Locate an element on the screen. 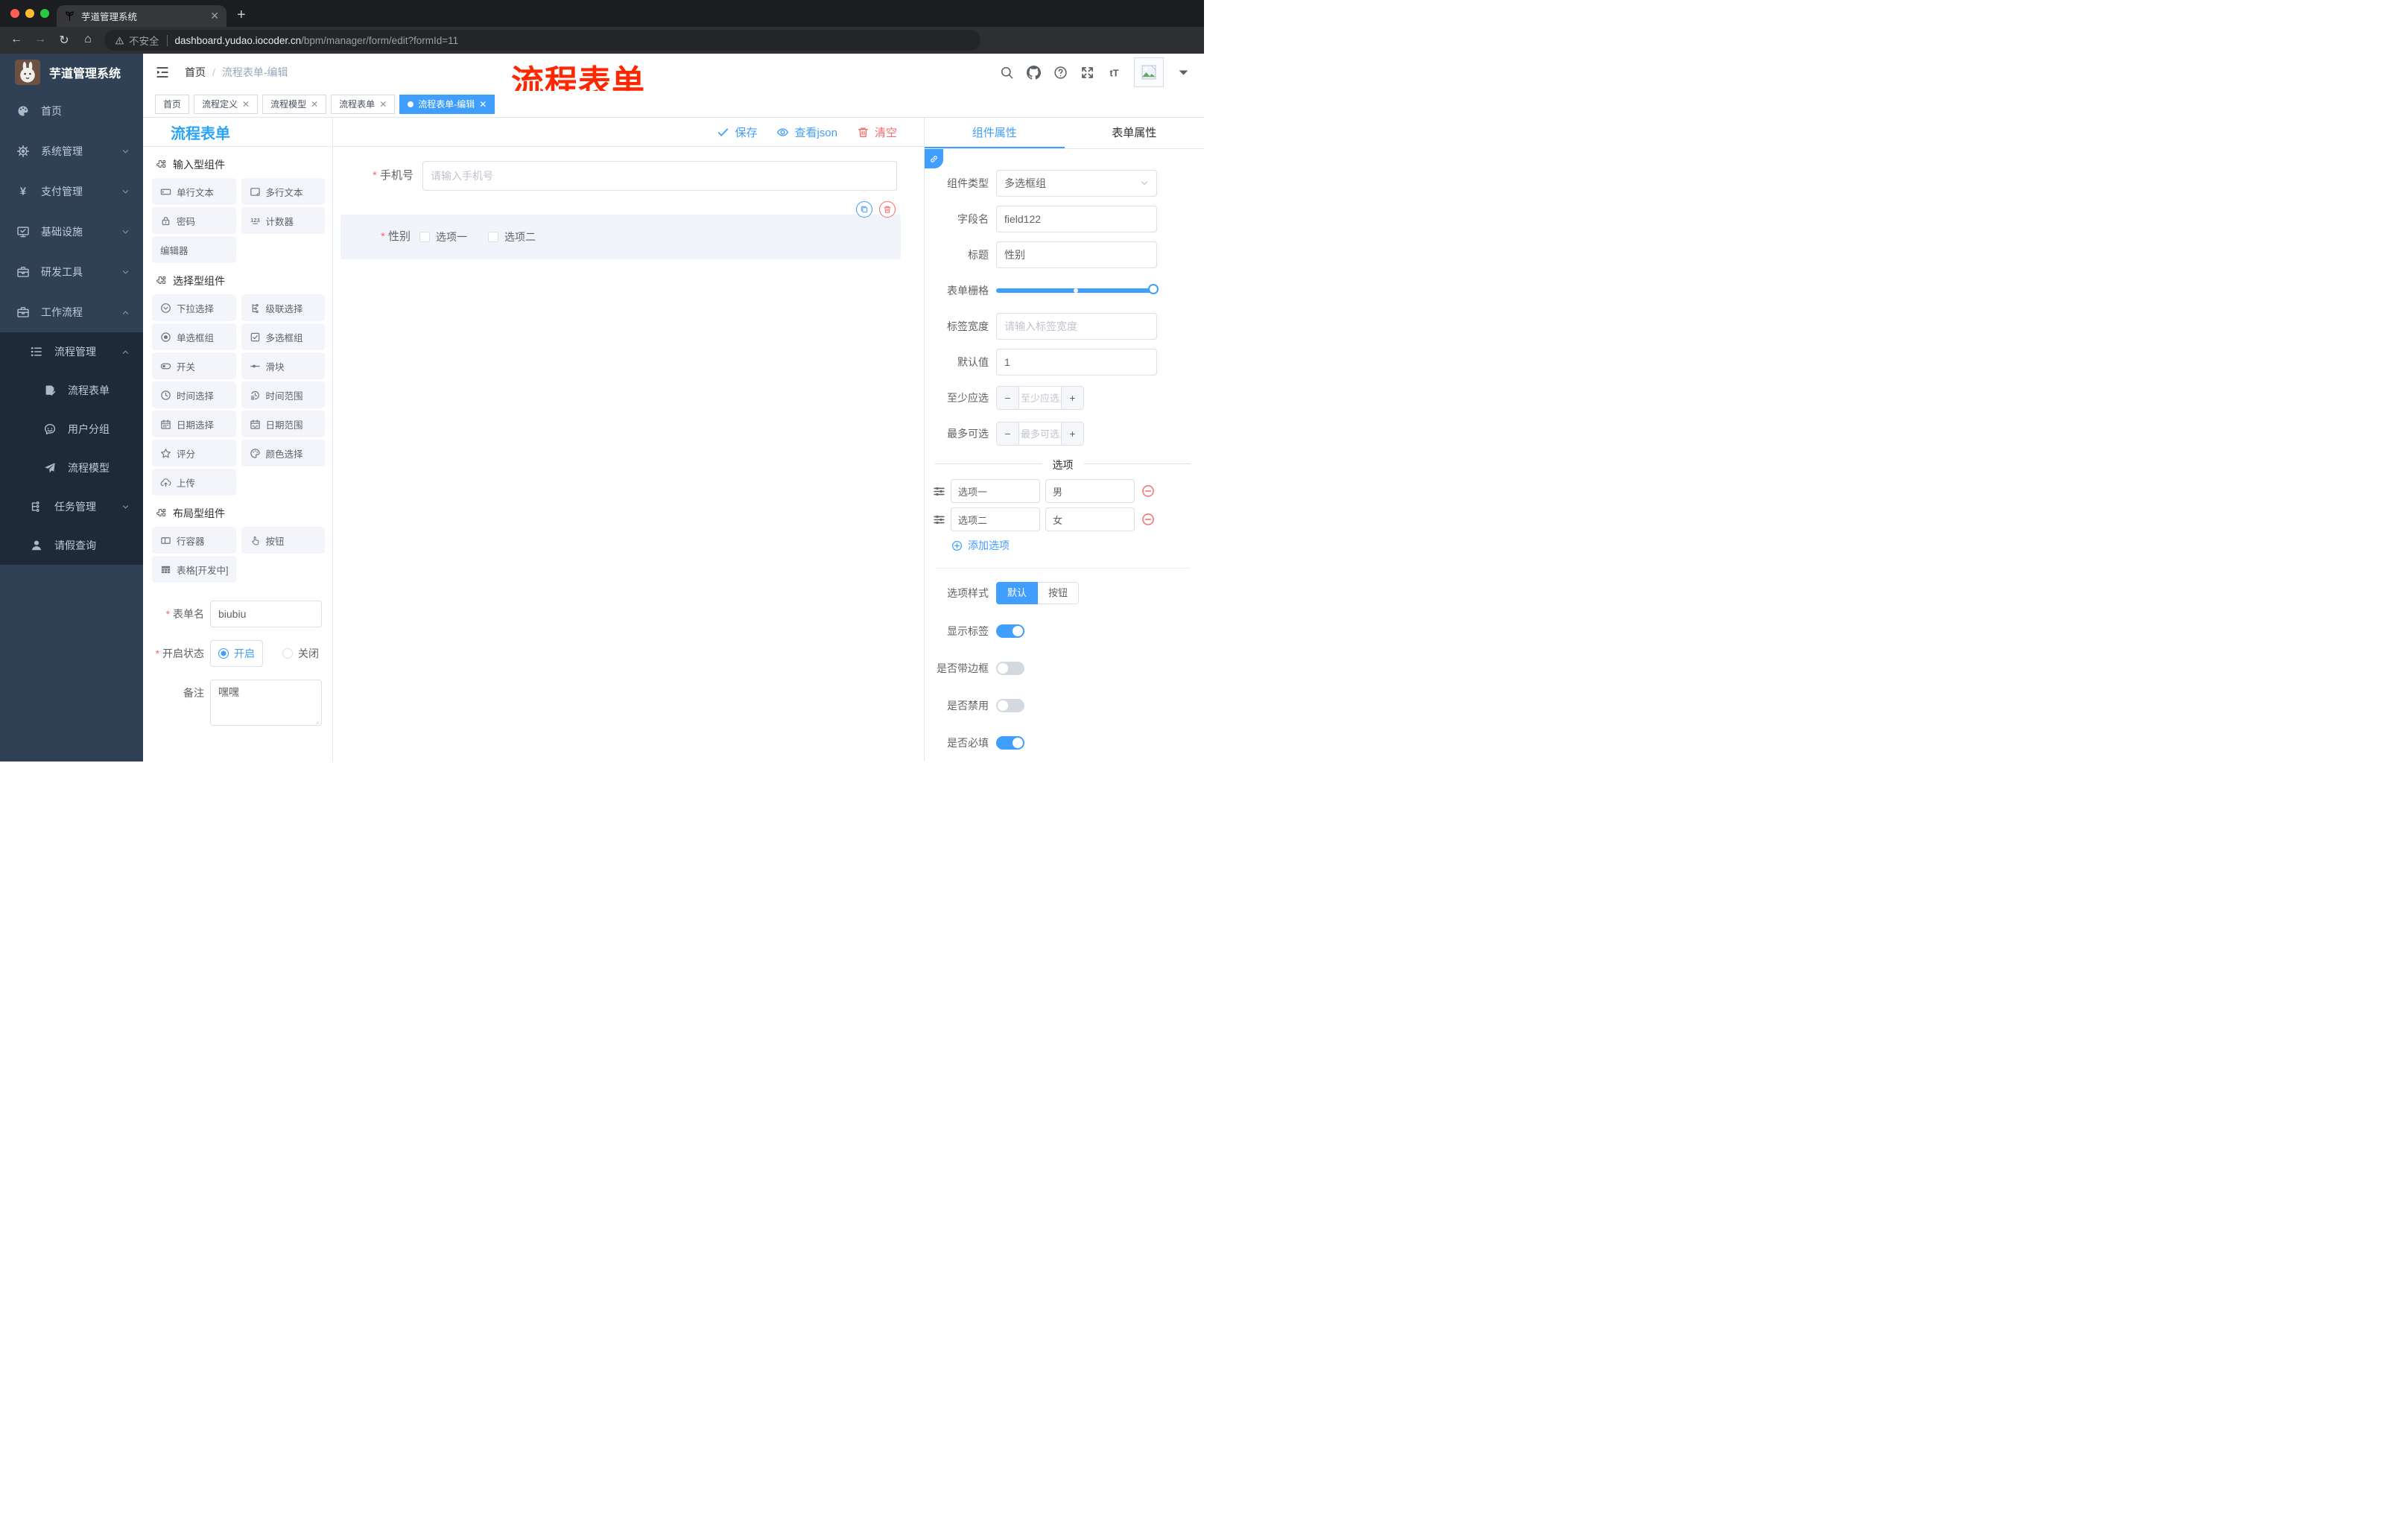  sidebar-subitem-tree: 任务管理 is located at coordinates (71, 507).